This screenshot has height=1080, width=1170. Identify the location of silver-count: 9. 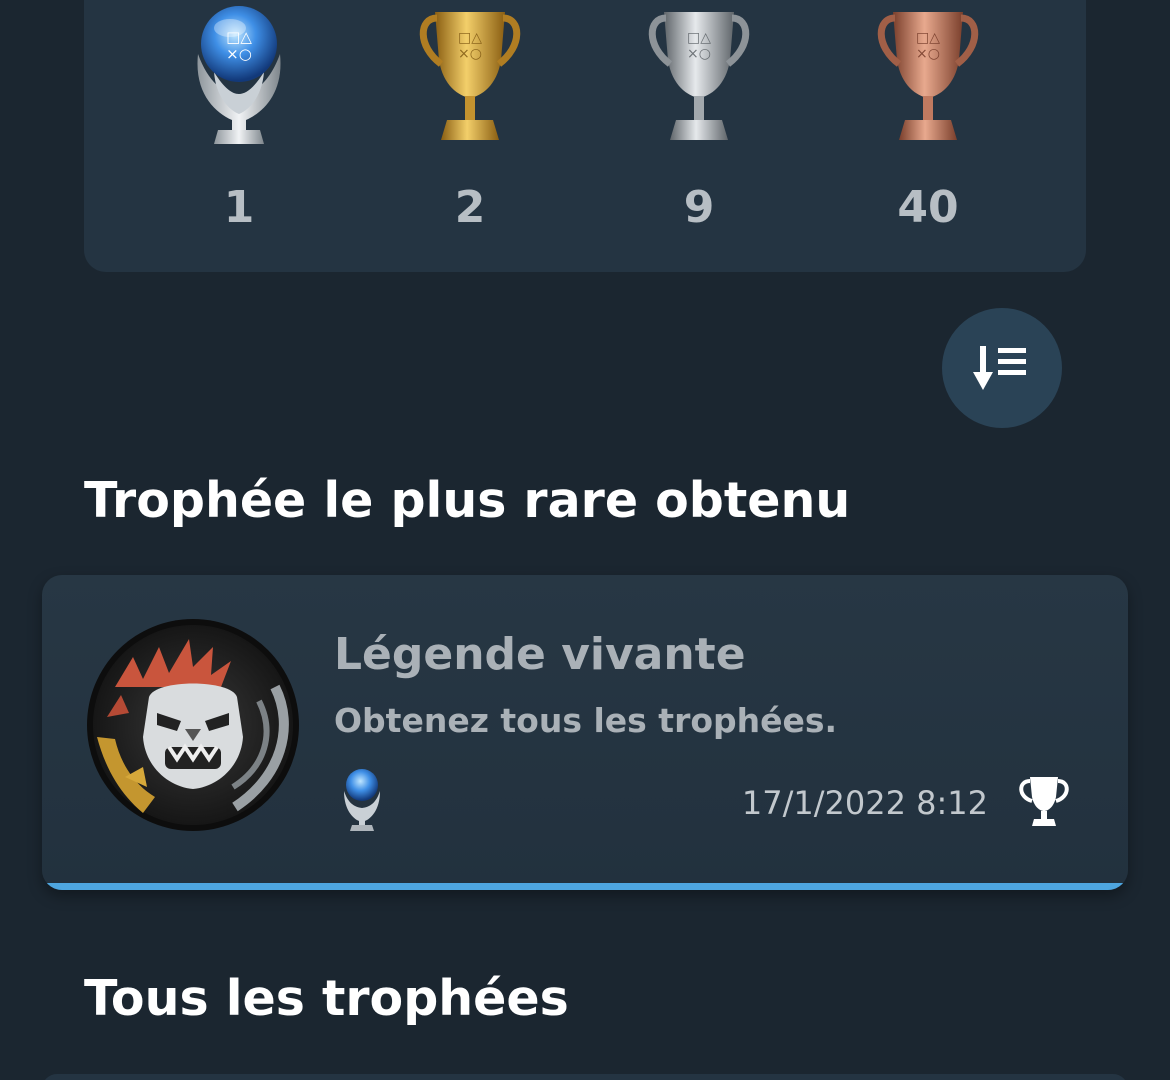
(699, 207).